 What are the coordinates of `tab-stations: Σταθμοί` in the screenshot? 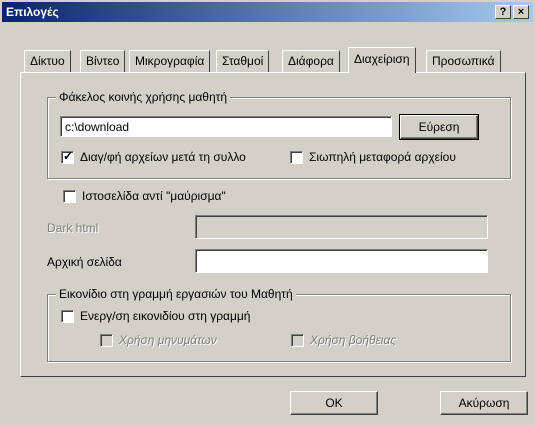 It's located at (243, 61).